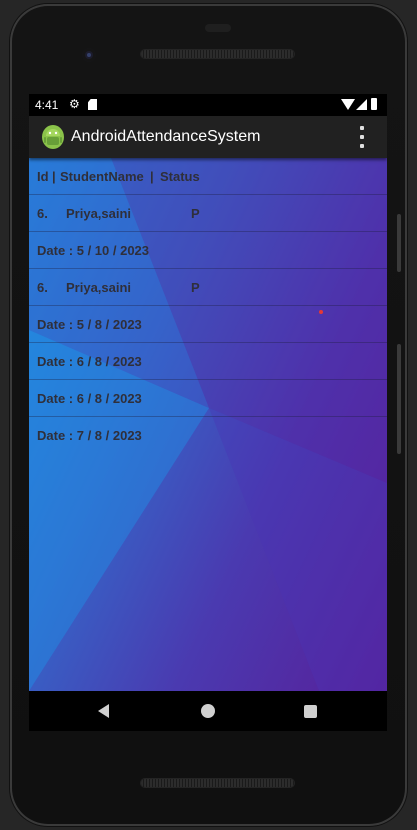 This screenshot has width=417, height=830. Describe the element at coordinates (399, 243) in the screenshot. I see `volume-button` at that location.